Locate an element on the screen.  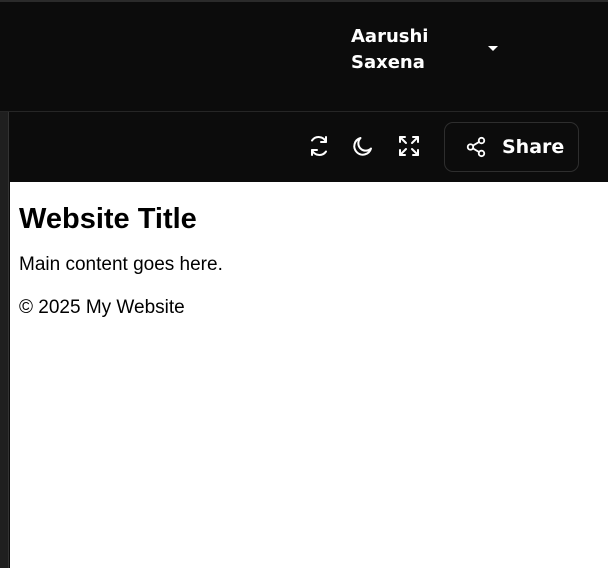
preview-toolbar: Share is located at coordinates (308, 147).